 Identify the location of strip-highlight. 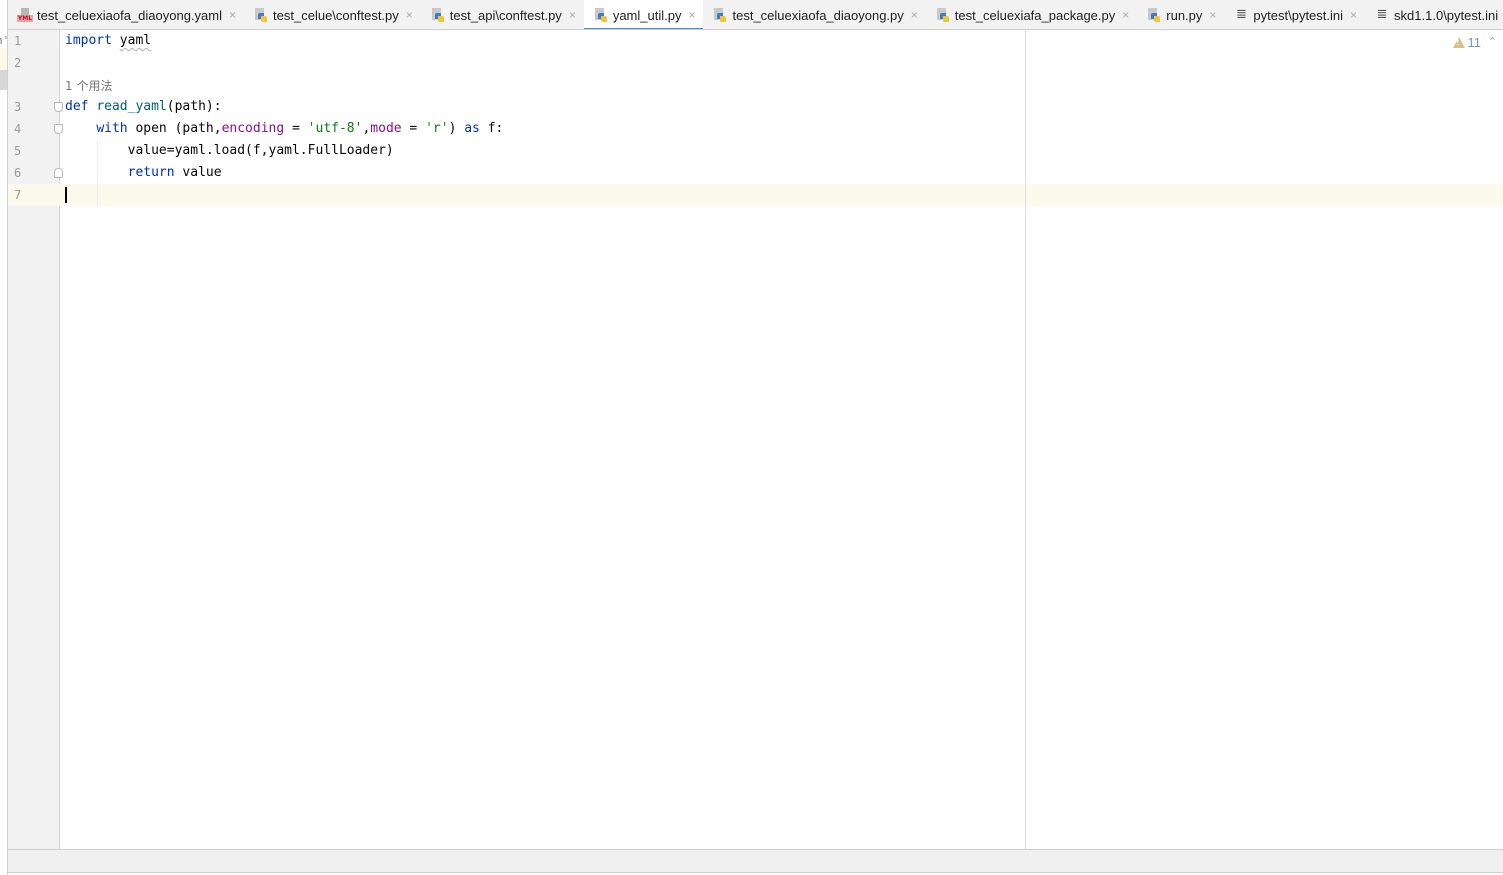
(3, 59).